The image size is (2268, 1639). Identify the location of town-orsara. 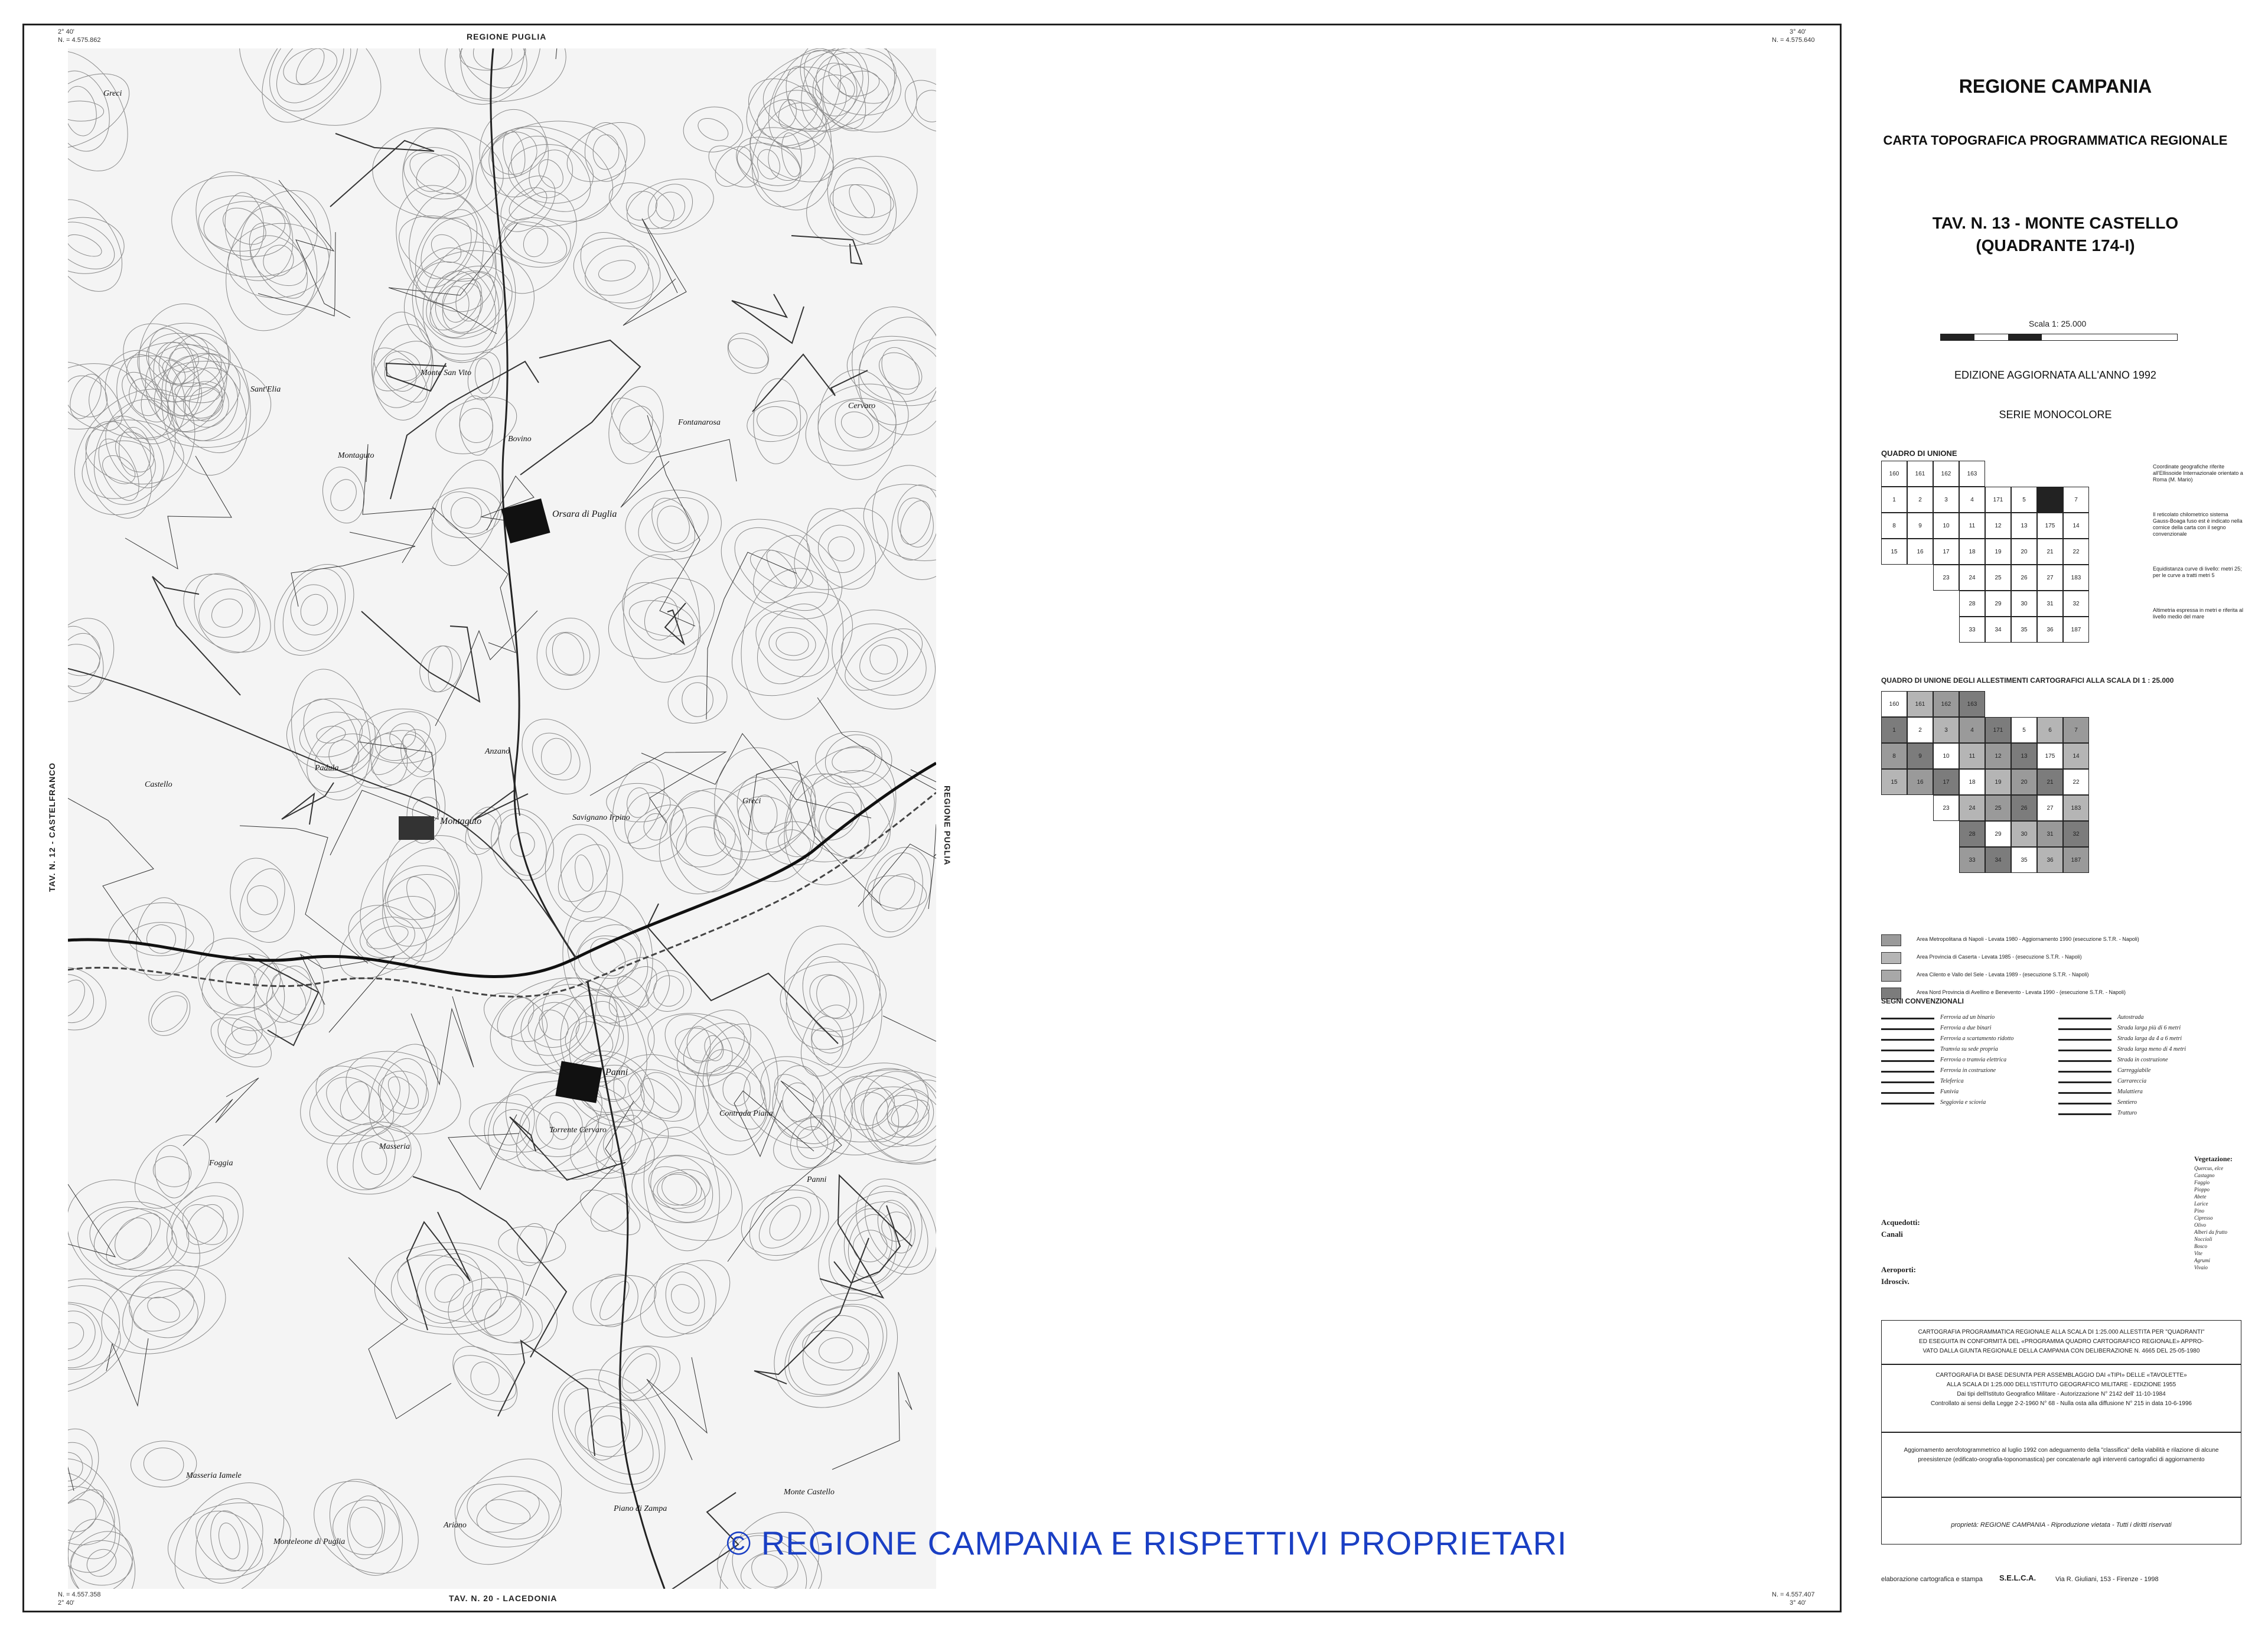
(525, 521).